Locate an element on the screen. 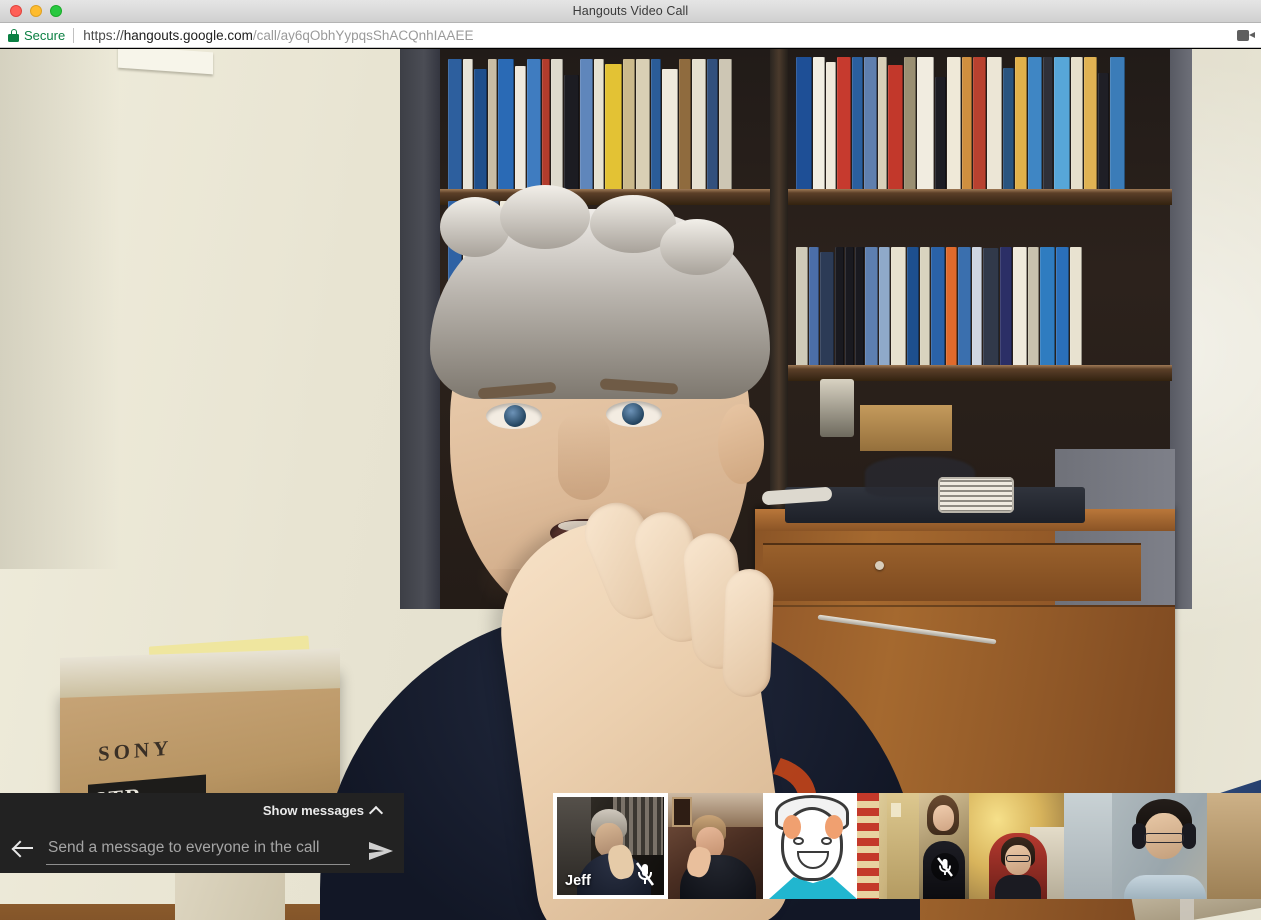 This screenshot has height=920, width=1261. vented-device is located at coordinates (976, 495).